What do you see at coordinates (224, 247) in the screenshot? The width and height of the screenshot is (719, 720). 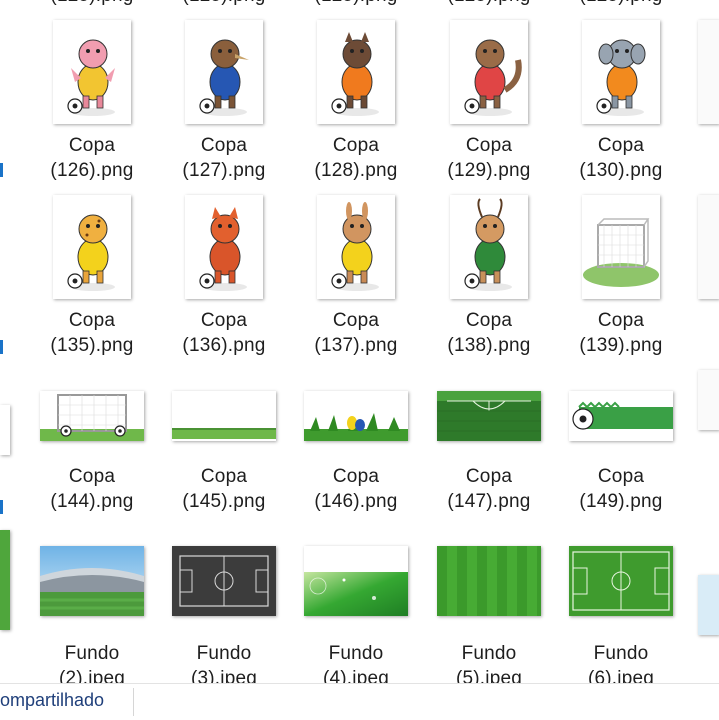 I see `fox-mascot-thumbnail` at bounding box center [224, 247].